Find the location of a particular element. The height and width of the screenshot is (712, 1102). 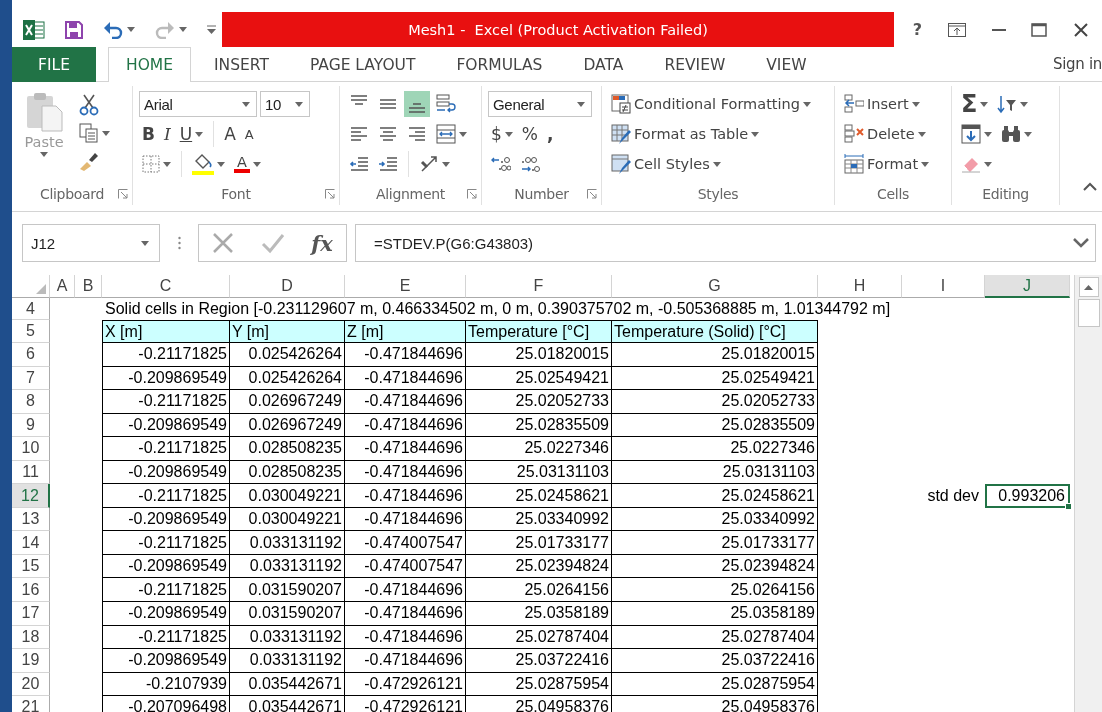

row-header: 16 is located at coordinates (31, 590).